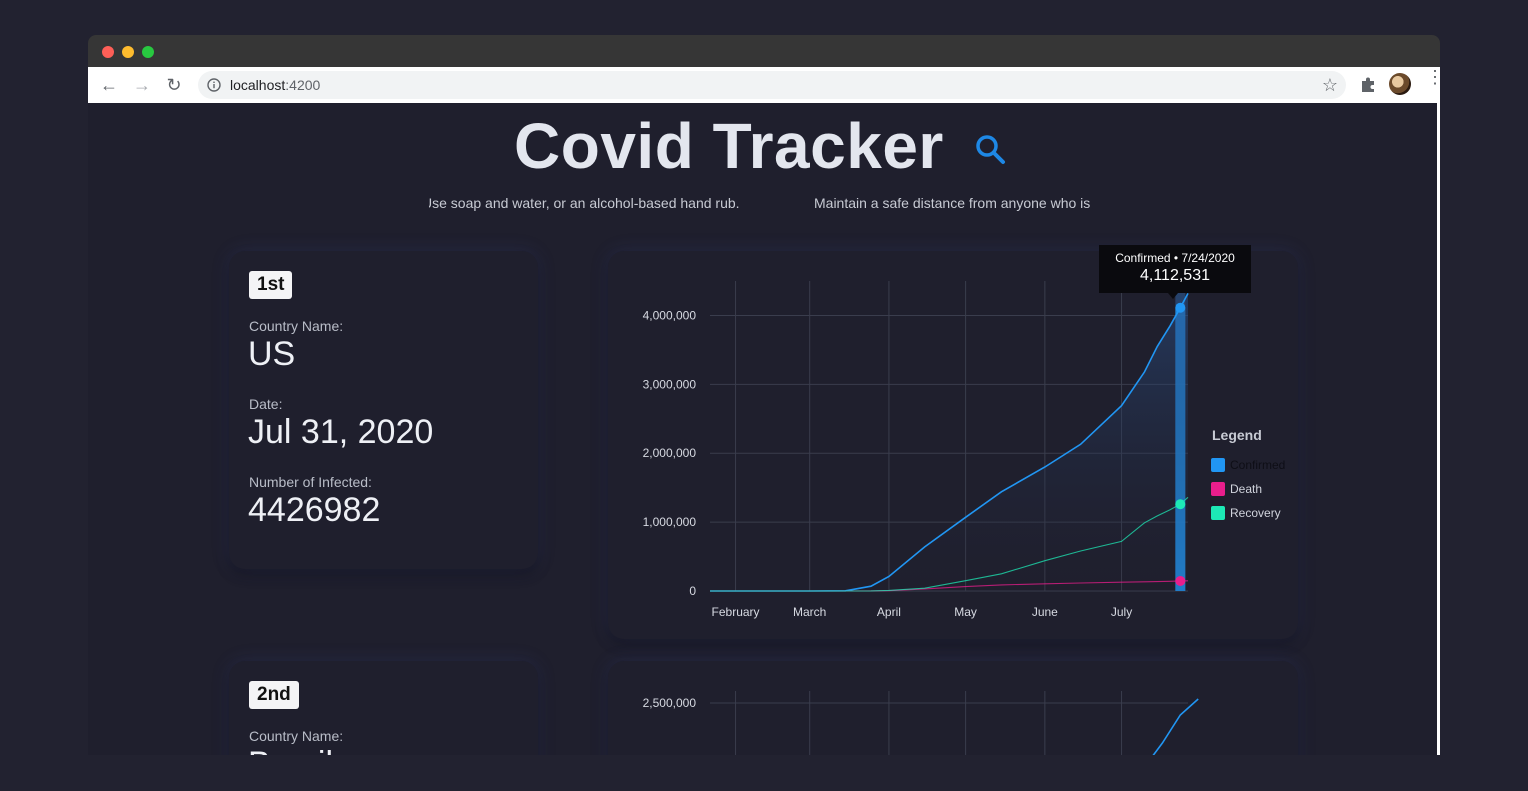 This screenshot has height=791, width=1528. What do you see at coordinates (1368, 85) in the screenshot?
I see `extensions-puzzle-icon` at bounding box center [1368, 85].